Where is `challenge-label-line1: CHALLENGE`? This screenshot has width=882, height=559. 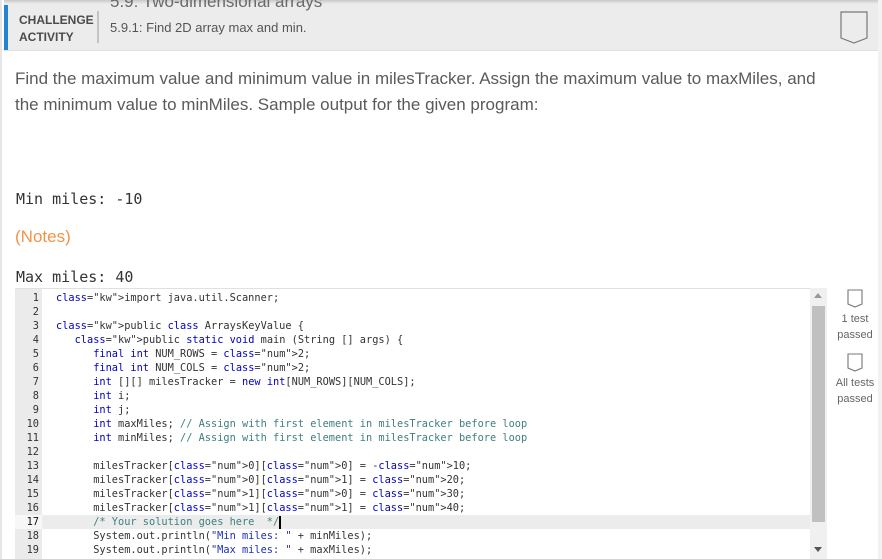
challenge-label-line1: CHALLENGE is located at coordinates (56, 20).